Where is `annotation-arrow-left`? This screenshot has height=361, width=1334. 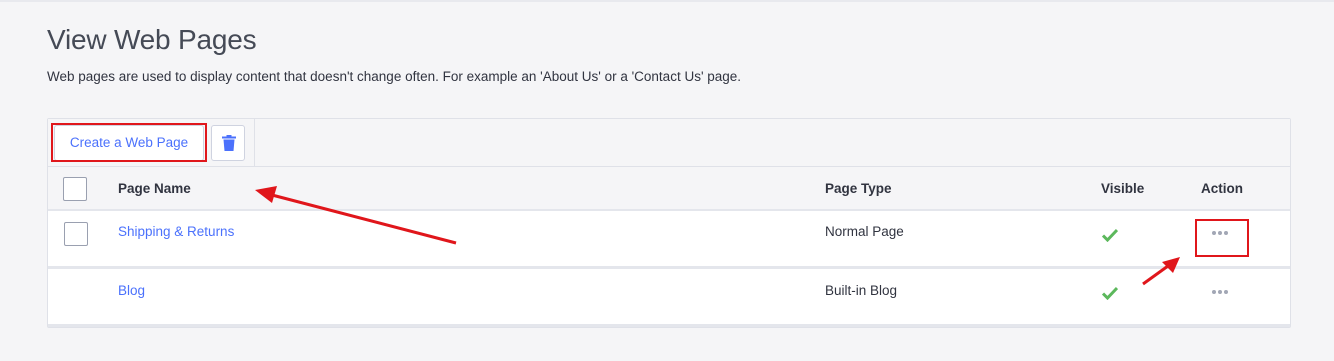 annotation-arrow-left is located at coordinates (356, 215).